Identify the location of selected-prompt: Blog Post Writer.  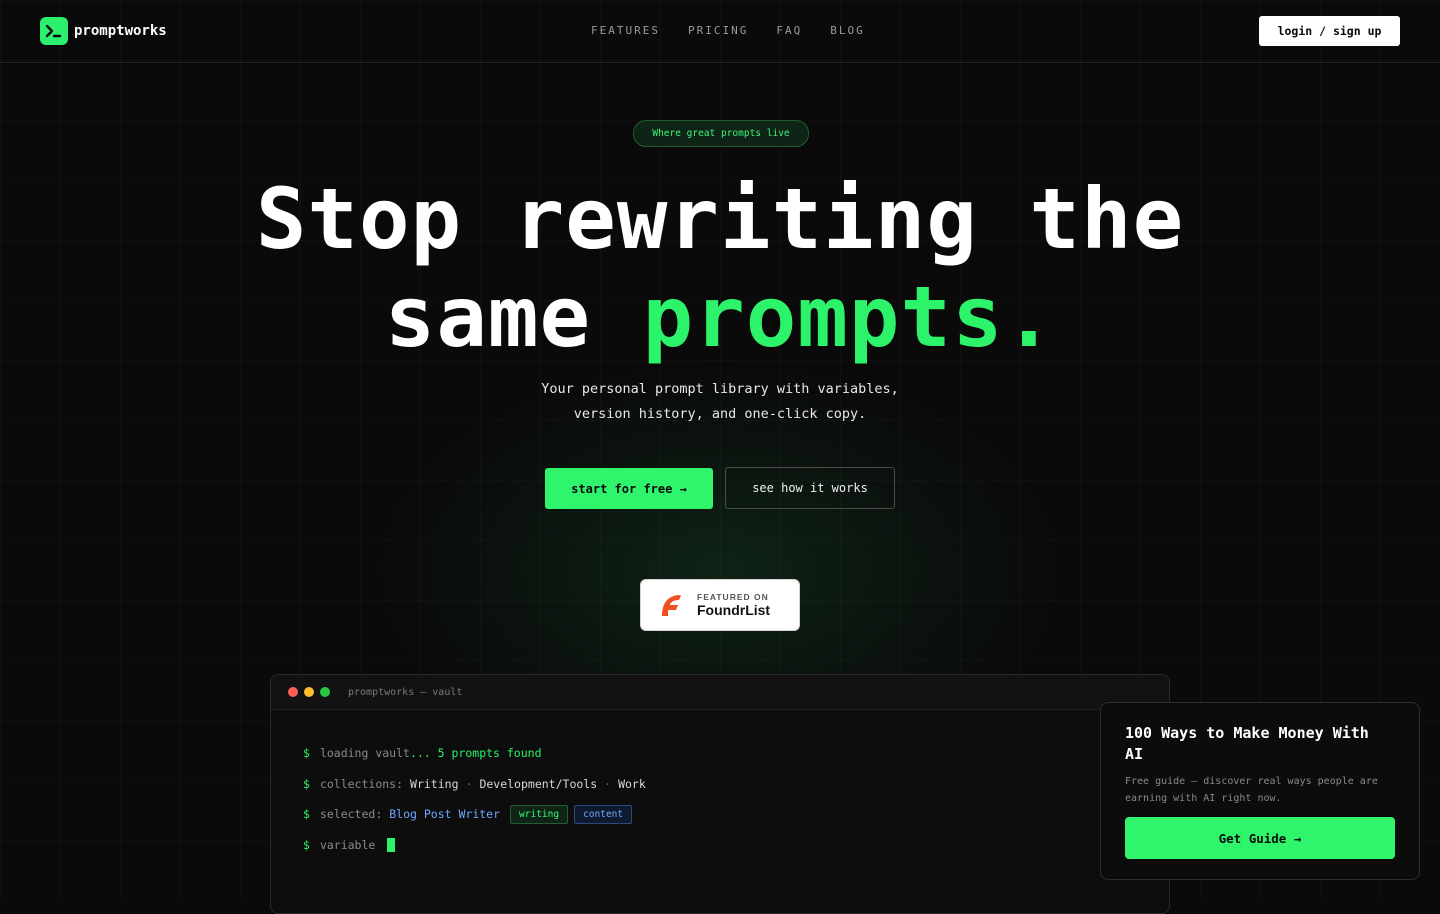
(444, 814).